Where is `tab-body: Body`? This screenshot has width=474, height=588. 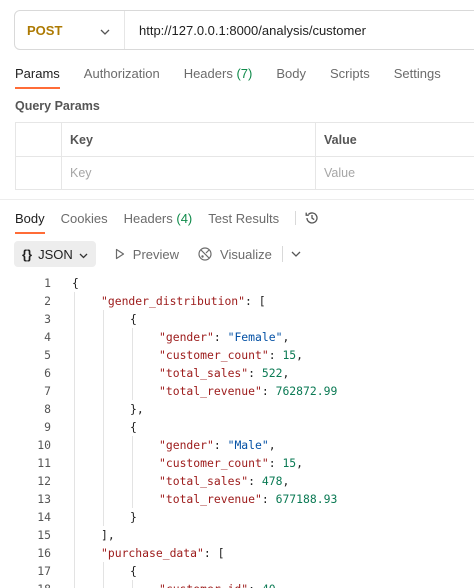 tab-body: Body is located at coordinates (291, 77).